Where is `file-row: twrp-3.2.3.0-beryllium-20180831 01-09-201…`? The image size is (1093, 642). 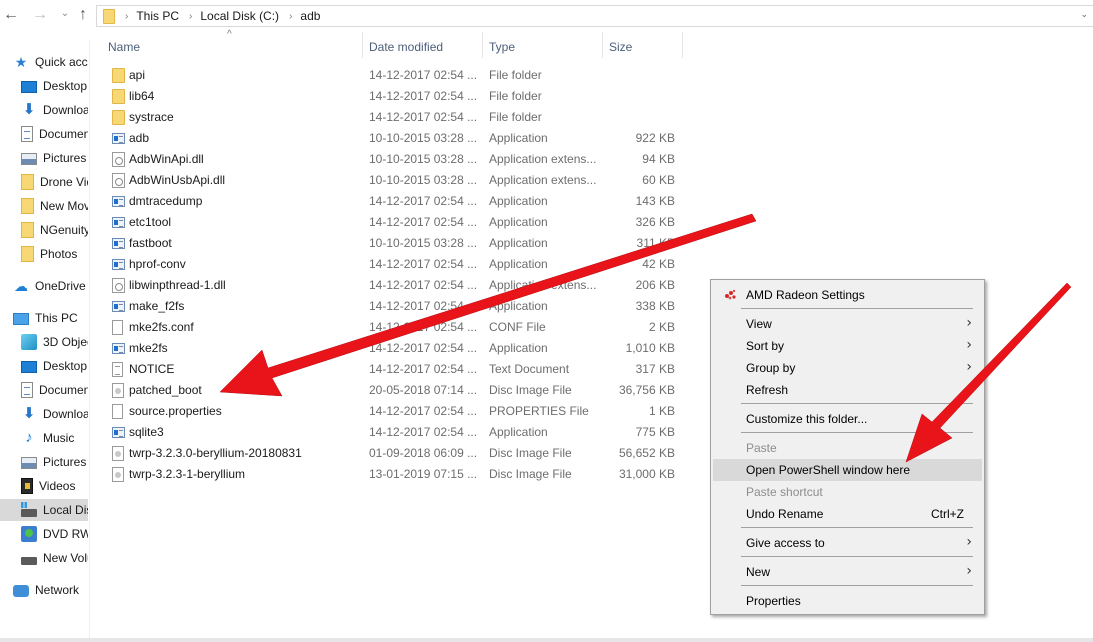
file-row: twrp-3.2.3.0-beryllium-20180831 01-09-201… is located at coordinates (390, 453).